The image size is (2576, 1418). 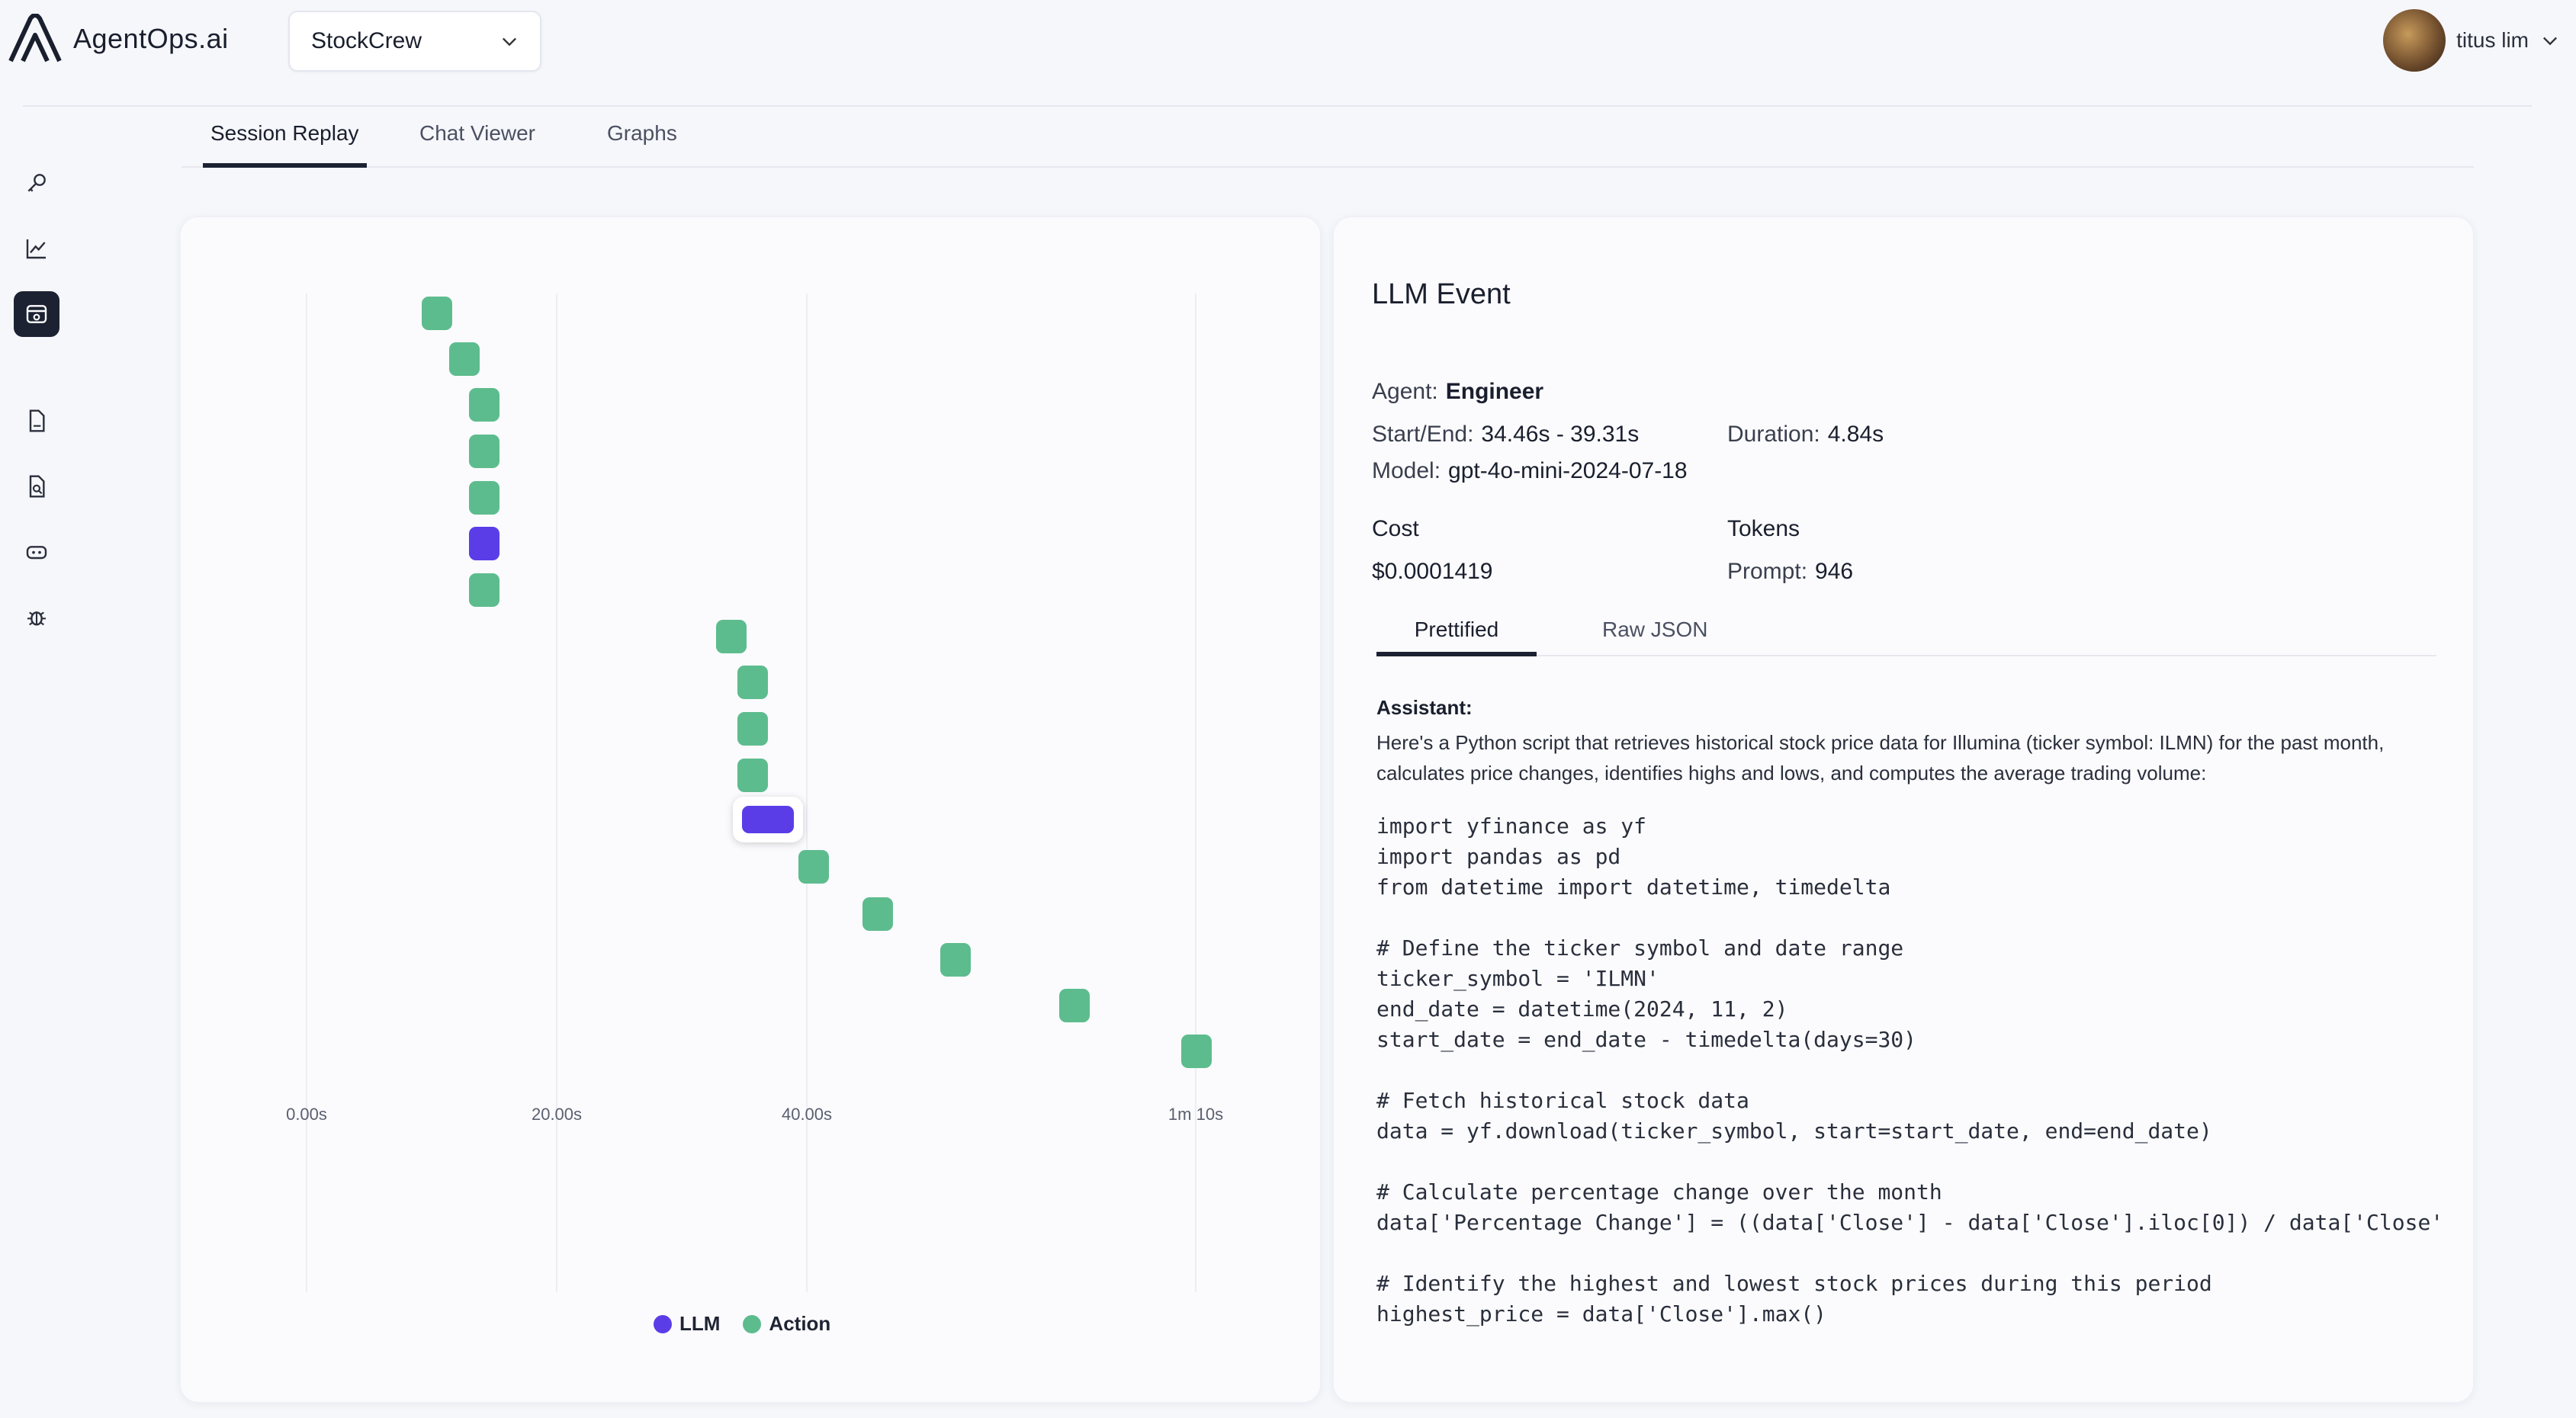 I want to click on startend-field: Start/End: 34.46s - 39.31s, so click(x=1505, y=435).